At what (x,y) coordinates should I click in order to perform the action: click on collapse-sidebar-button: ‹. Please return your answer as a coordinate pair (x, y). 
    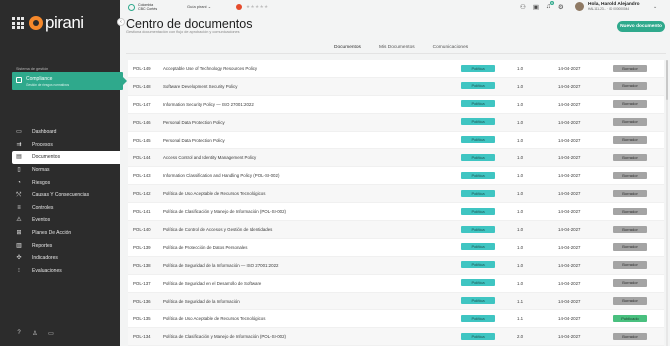
    Looking at the image, I should click on (121, 22).